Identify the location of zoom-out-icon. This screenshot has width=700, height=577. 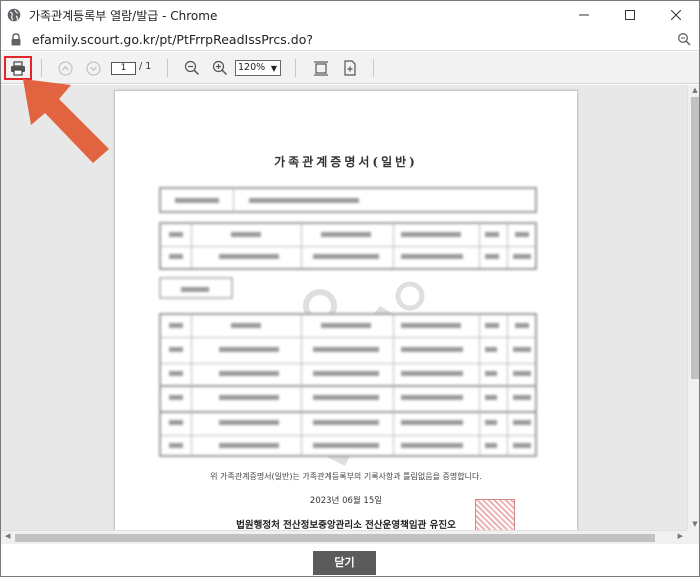
(192, 68).